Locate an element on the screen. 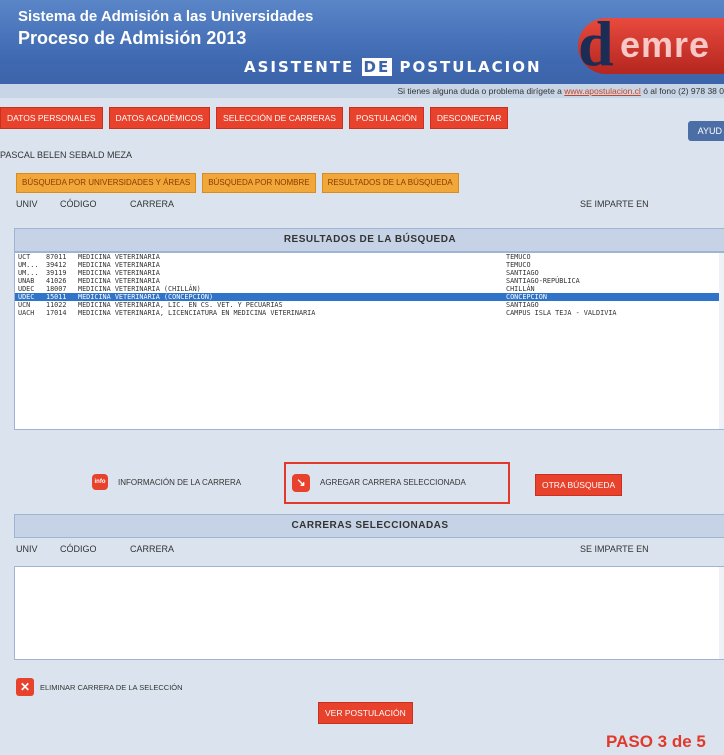 The height and width of the screenshot is (755, 724). sel-col-imparte: SE IMPARTE EN is located at coordinates (614, 549).